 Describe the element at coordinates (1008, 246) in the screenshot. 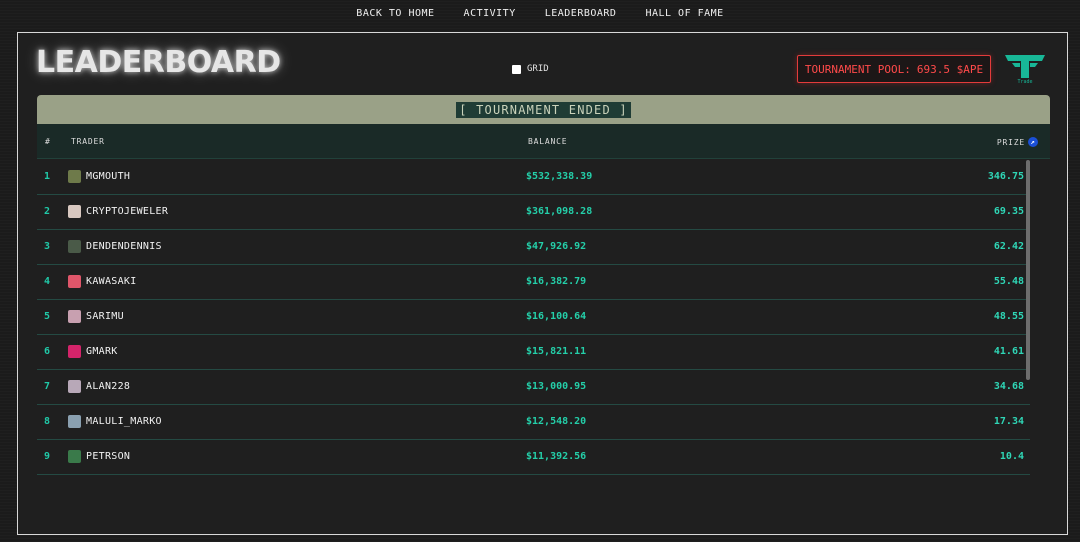

I see `trader-prize: 62.42` at that location.